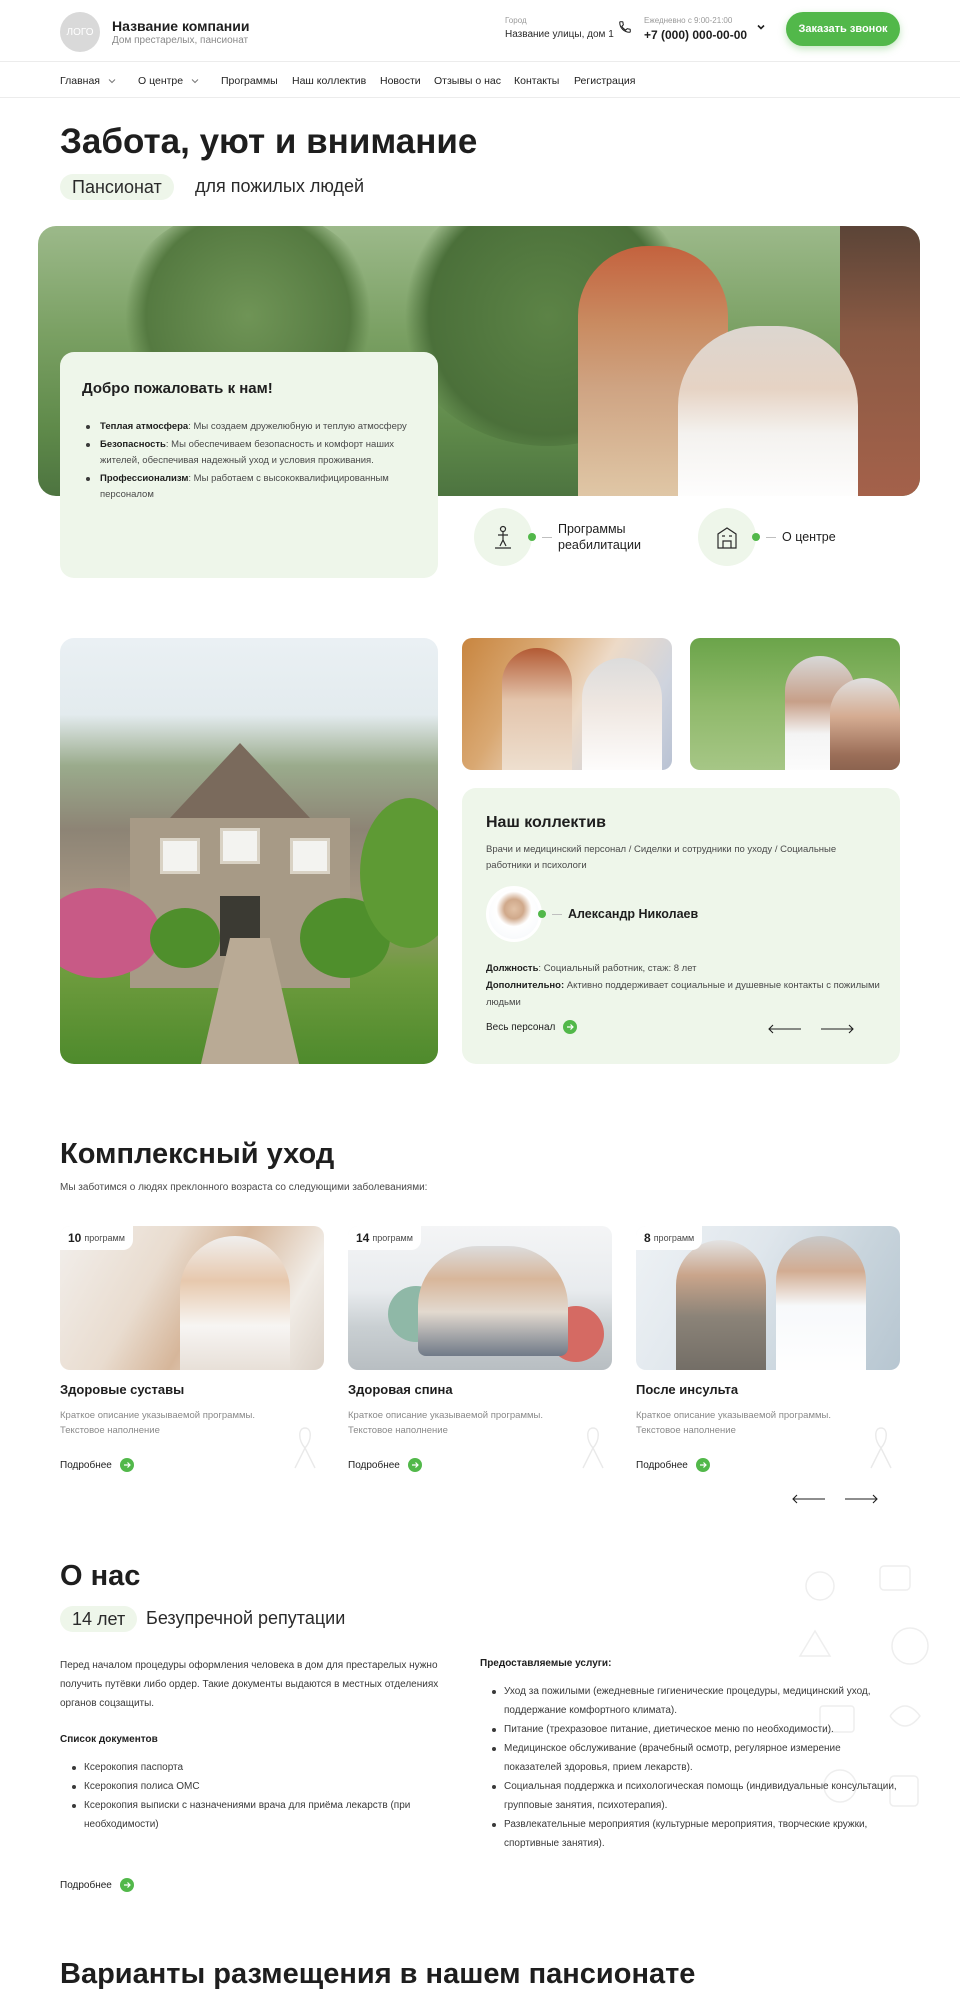  Describe the element at coordinates (197, 1154) in the screenshot. I see `care-title: Комплексный уход` at that location.